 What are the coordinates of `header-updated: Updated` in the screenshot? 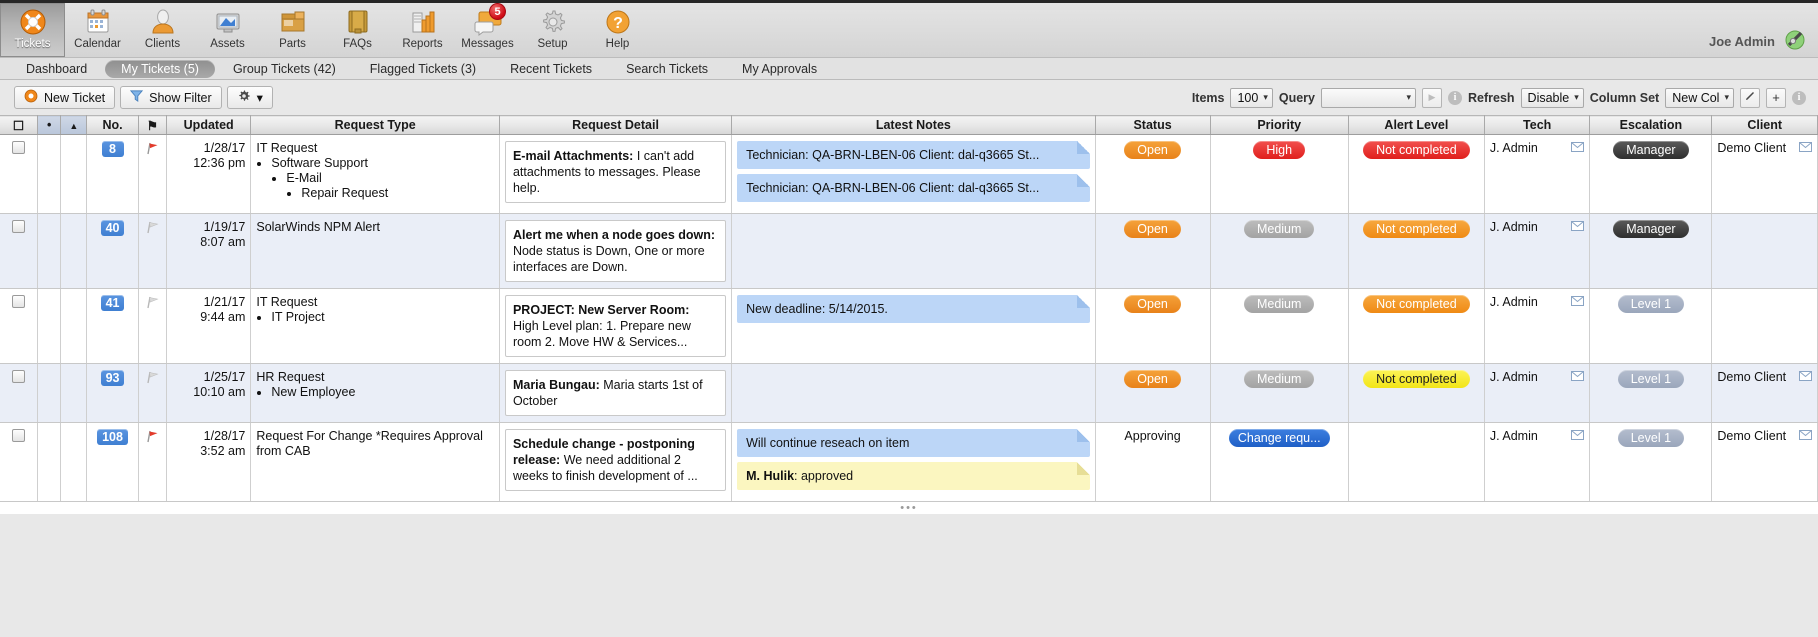 It's located at (209, 125).